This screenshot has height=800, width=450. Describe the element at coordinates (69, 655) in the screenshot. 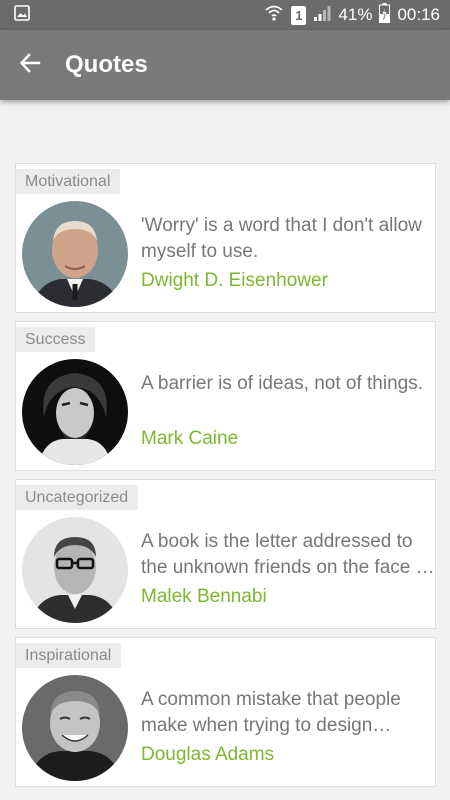

I see `category-label: Inspirational` at that location.